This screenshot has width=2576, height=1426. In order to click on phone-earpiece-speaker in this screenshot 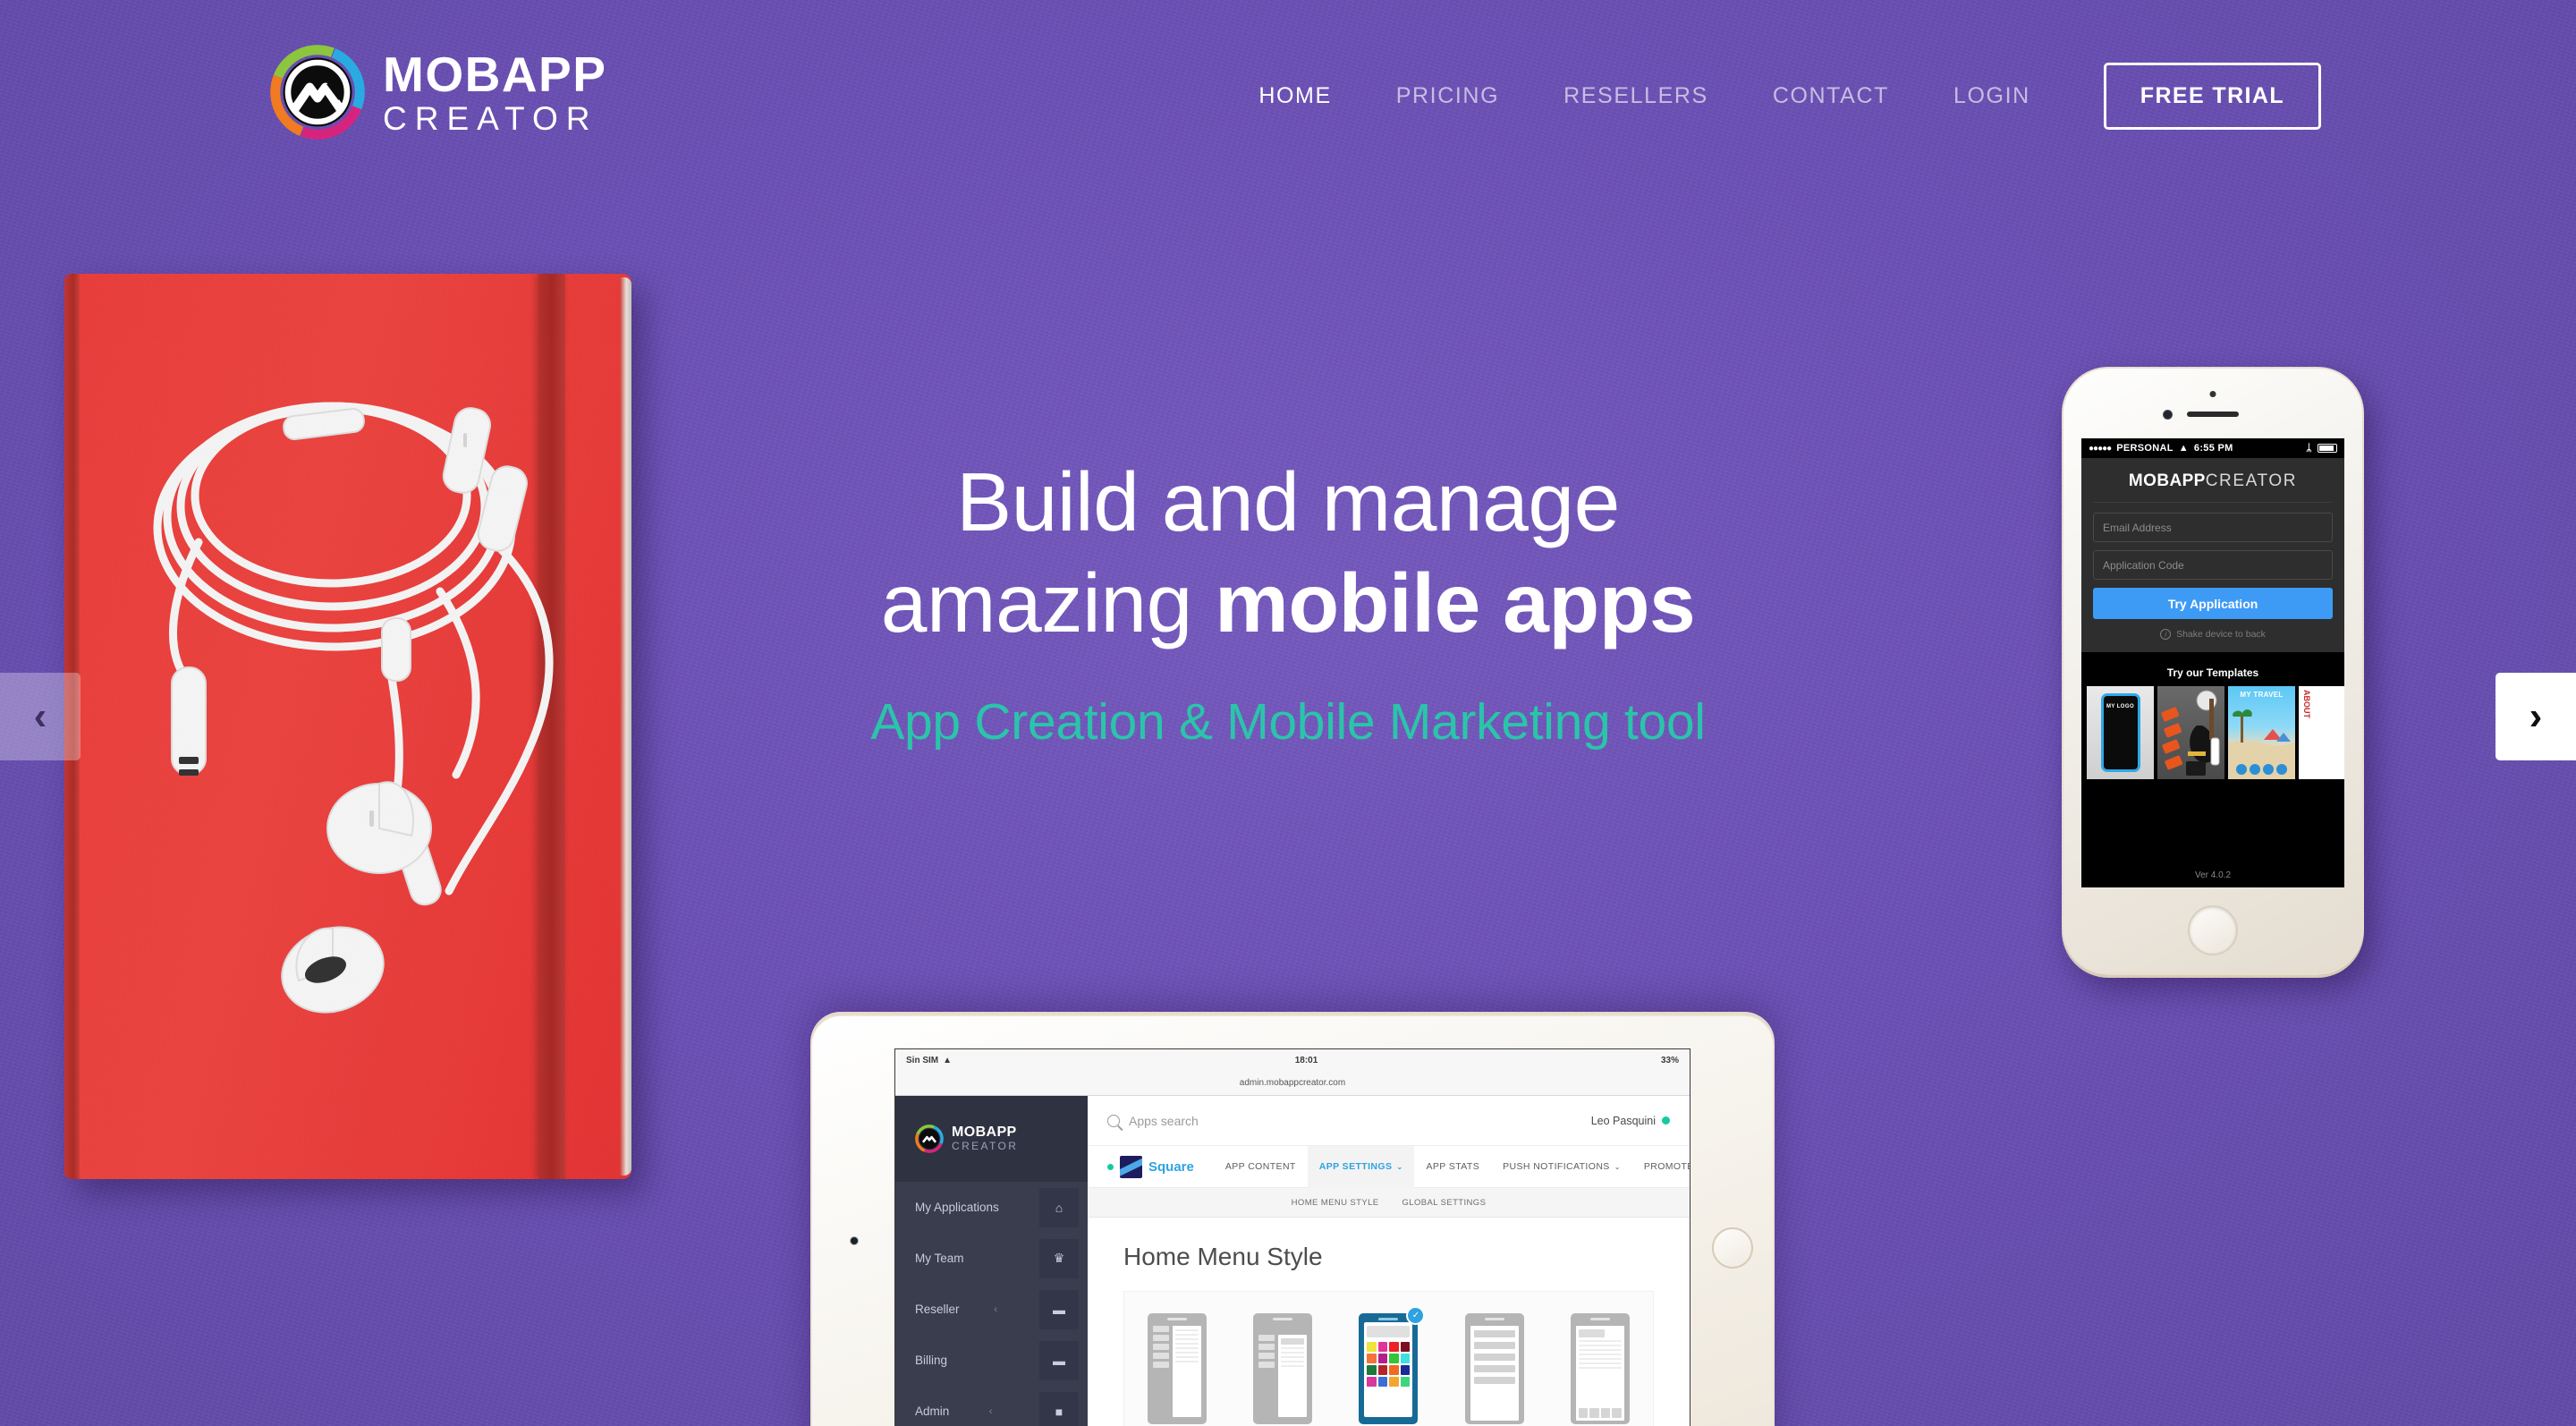, I will do `click(2213, 415)`.